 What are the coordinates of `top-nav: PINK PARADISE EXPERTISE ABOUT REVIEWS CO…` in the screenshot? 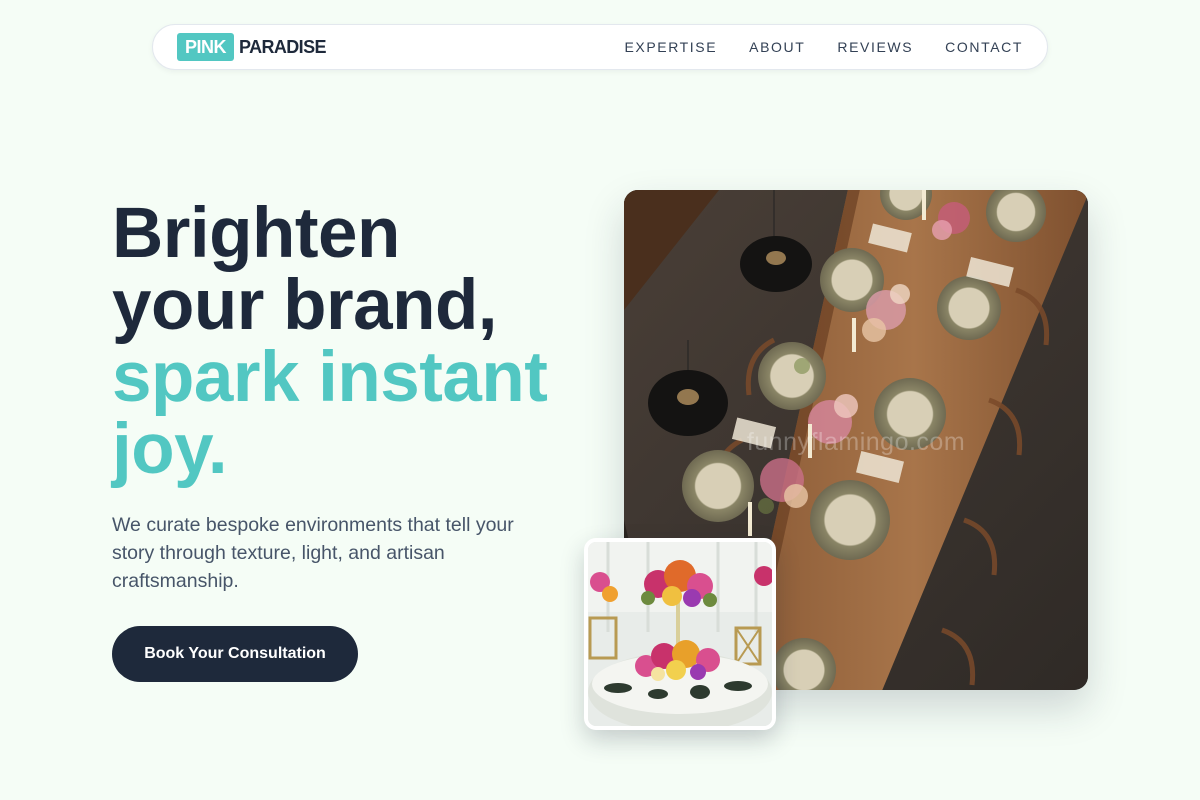 It's located at (600, 47).